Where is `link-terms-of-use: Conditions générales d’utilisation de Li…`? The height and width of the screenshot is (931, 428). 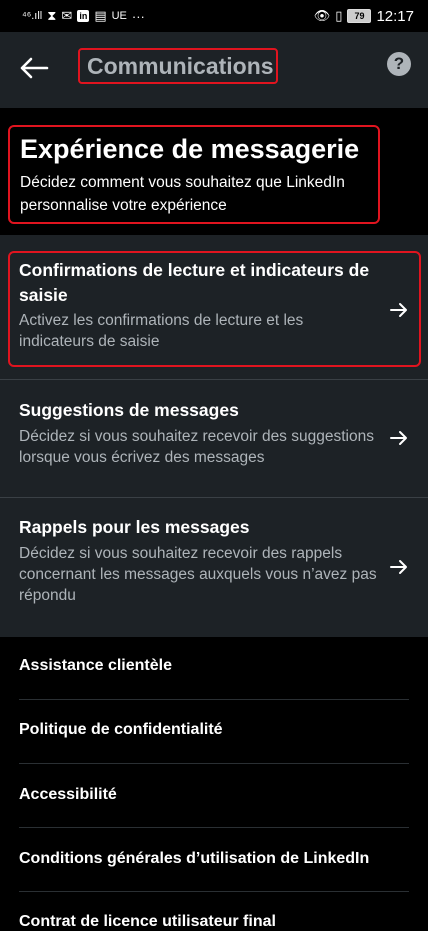 link-terms-of-use: Conditions générales d’utilisation de Li… is located at coordinates (214, 859).